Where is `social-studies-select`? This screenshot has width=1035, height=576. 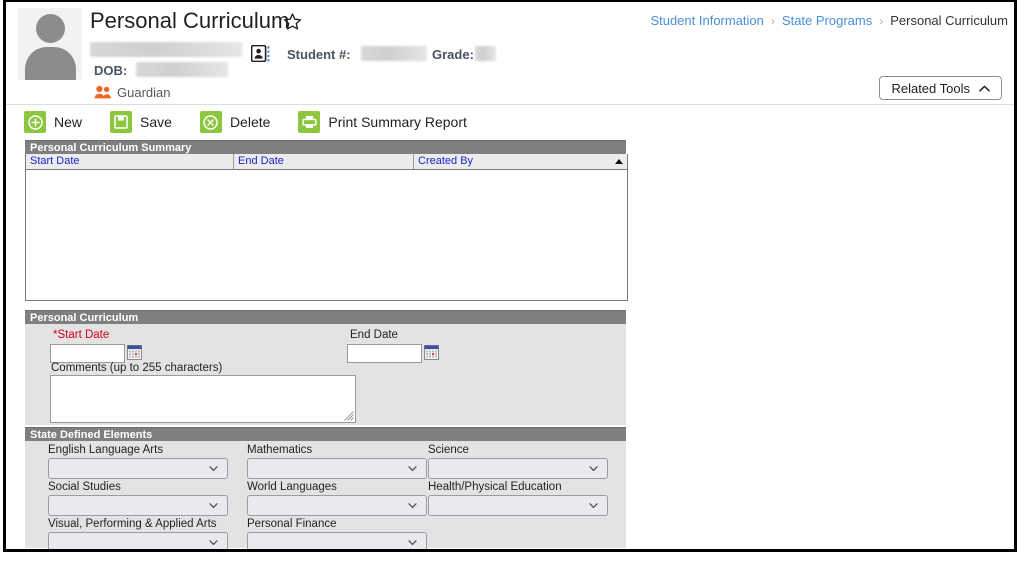 social-studies-select is located at coordinates (138, 505).